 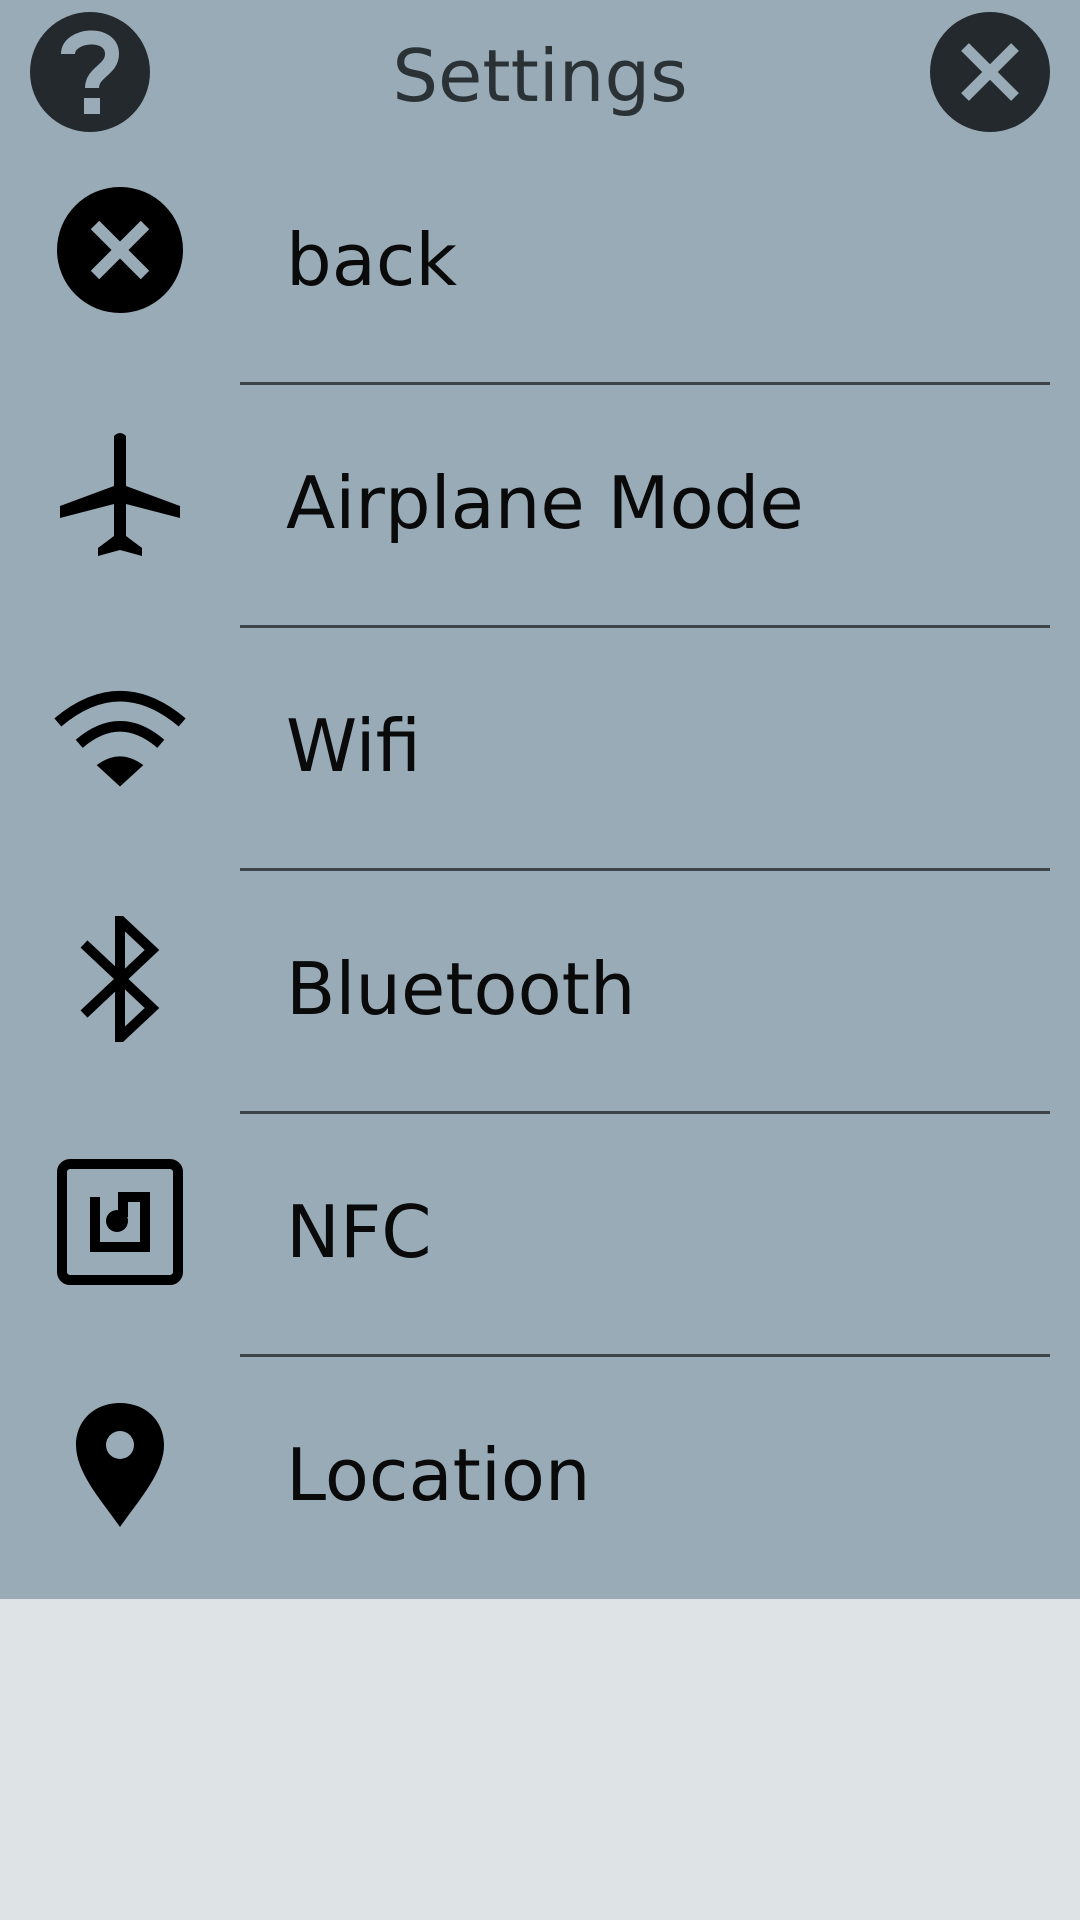 I want to click on back-close-circle-icon, so click(x=120, y=250).